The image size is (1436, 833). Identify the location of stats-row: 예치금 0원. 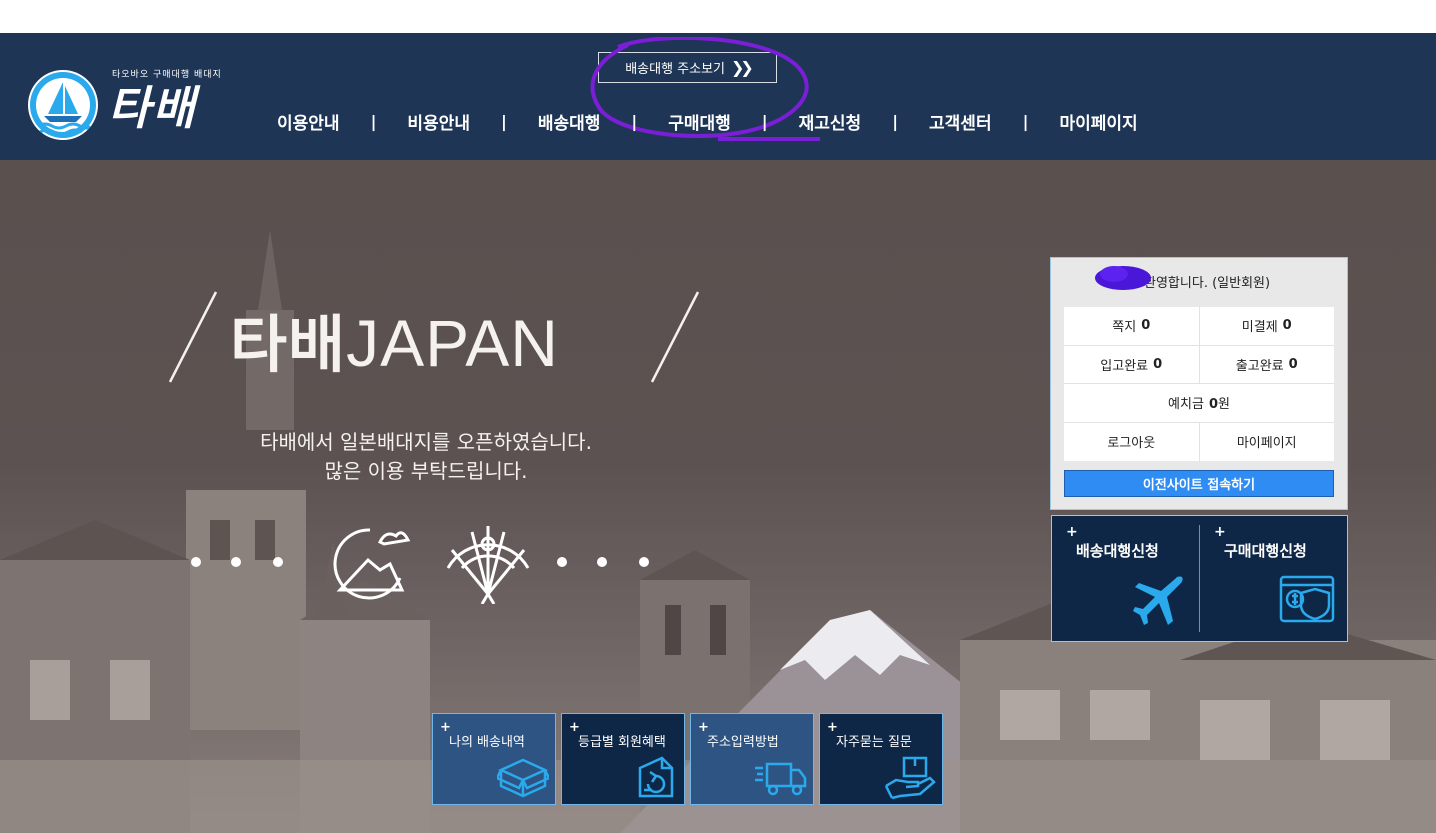
(1199, 403).